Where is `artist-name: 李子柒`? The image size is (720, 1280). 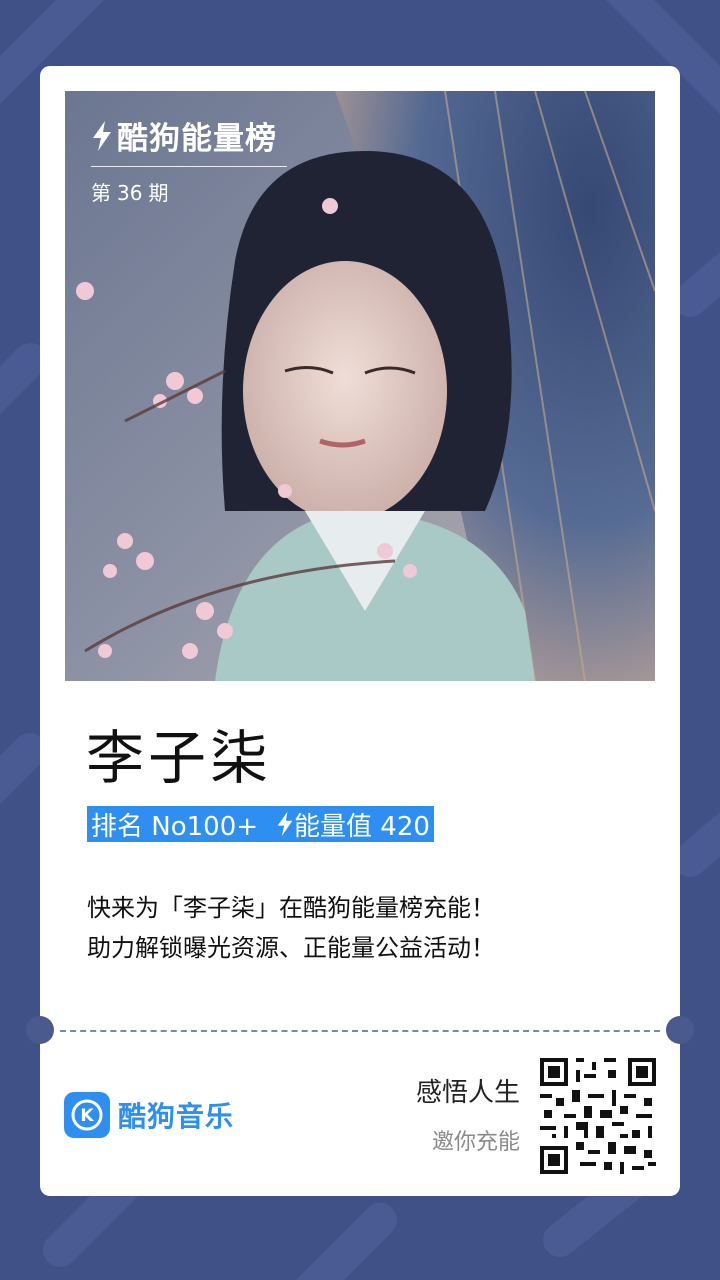 artist-name: 李子柒 is located at coordinates (179, 758).